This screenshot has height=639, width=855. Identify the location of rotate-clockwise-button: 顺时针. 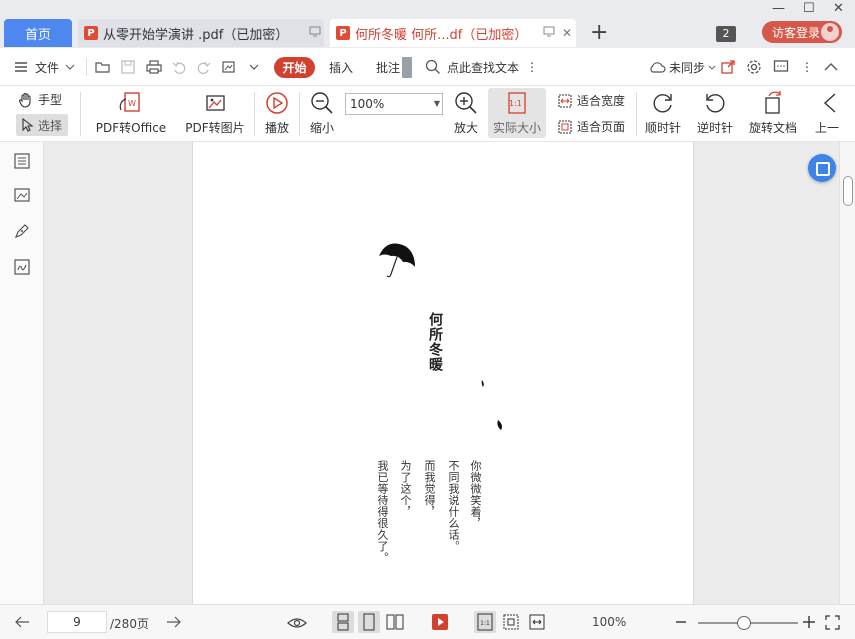
(663, 113).